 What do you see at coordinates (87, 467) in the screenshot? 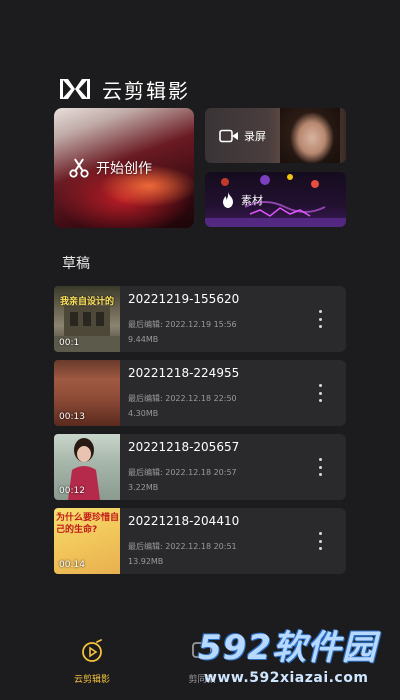
I see `draft-thumbnail: 00:12` at bounding box center [87, 467].